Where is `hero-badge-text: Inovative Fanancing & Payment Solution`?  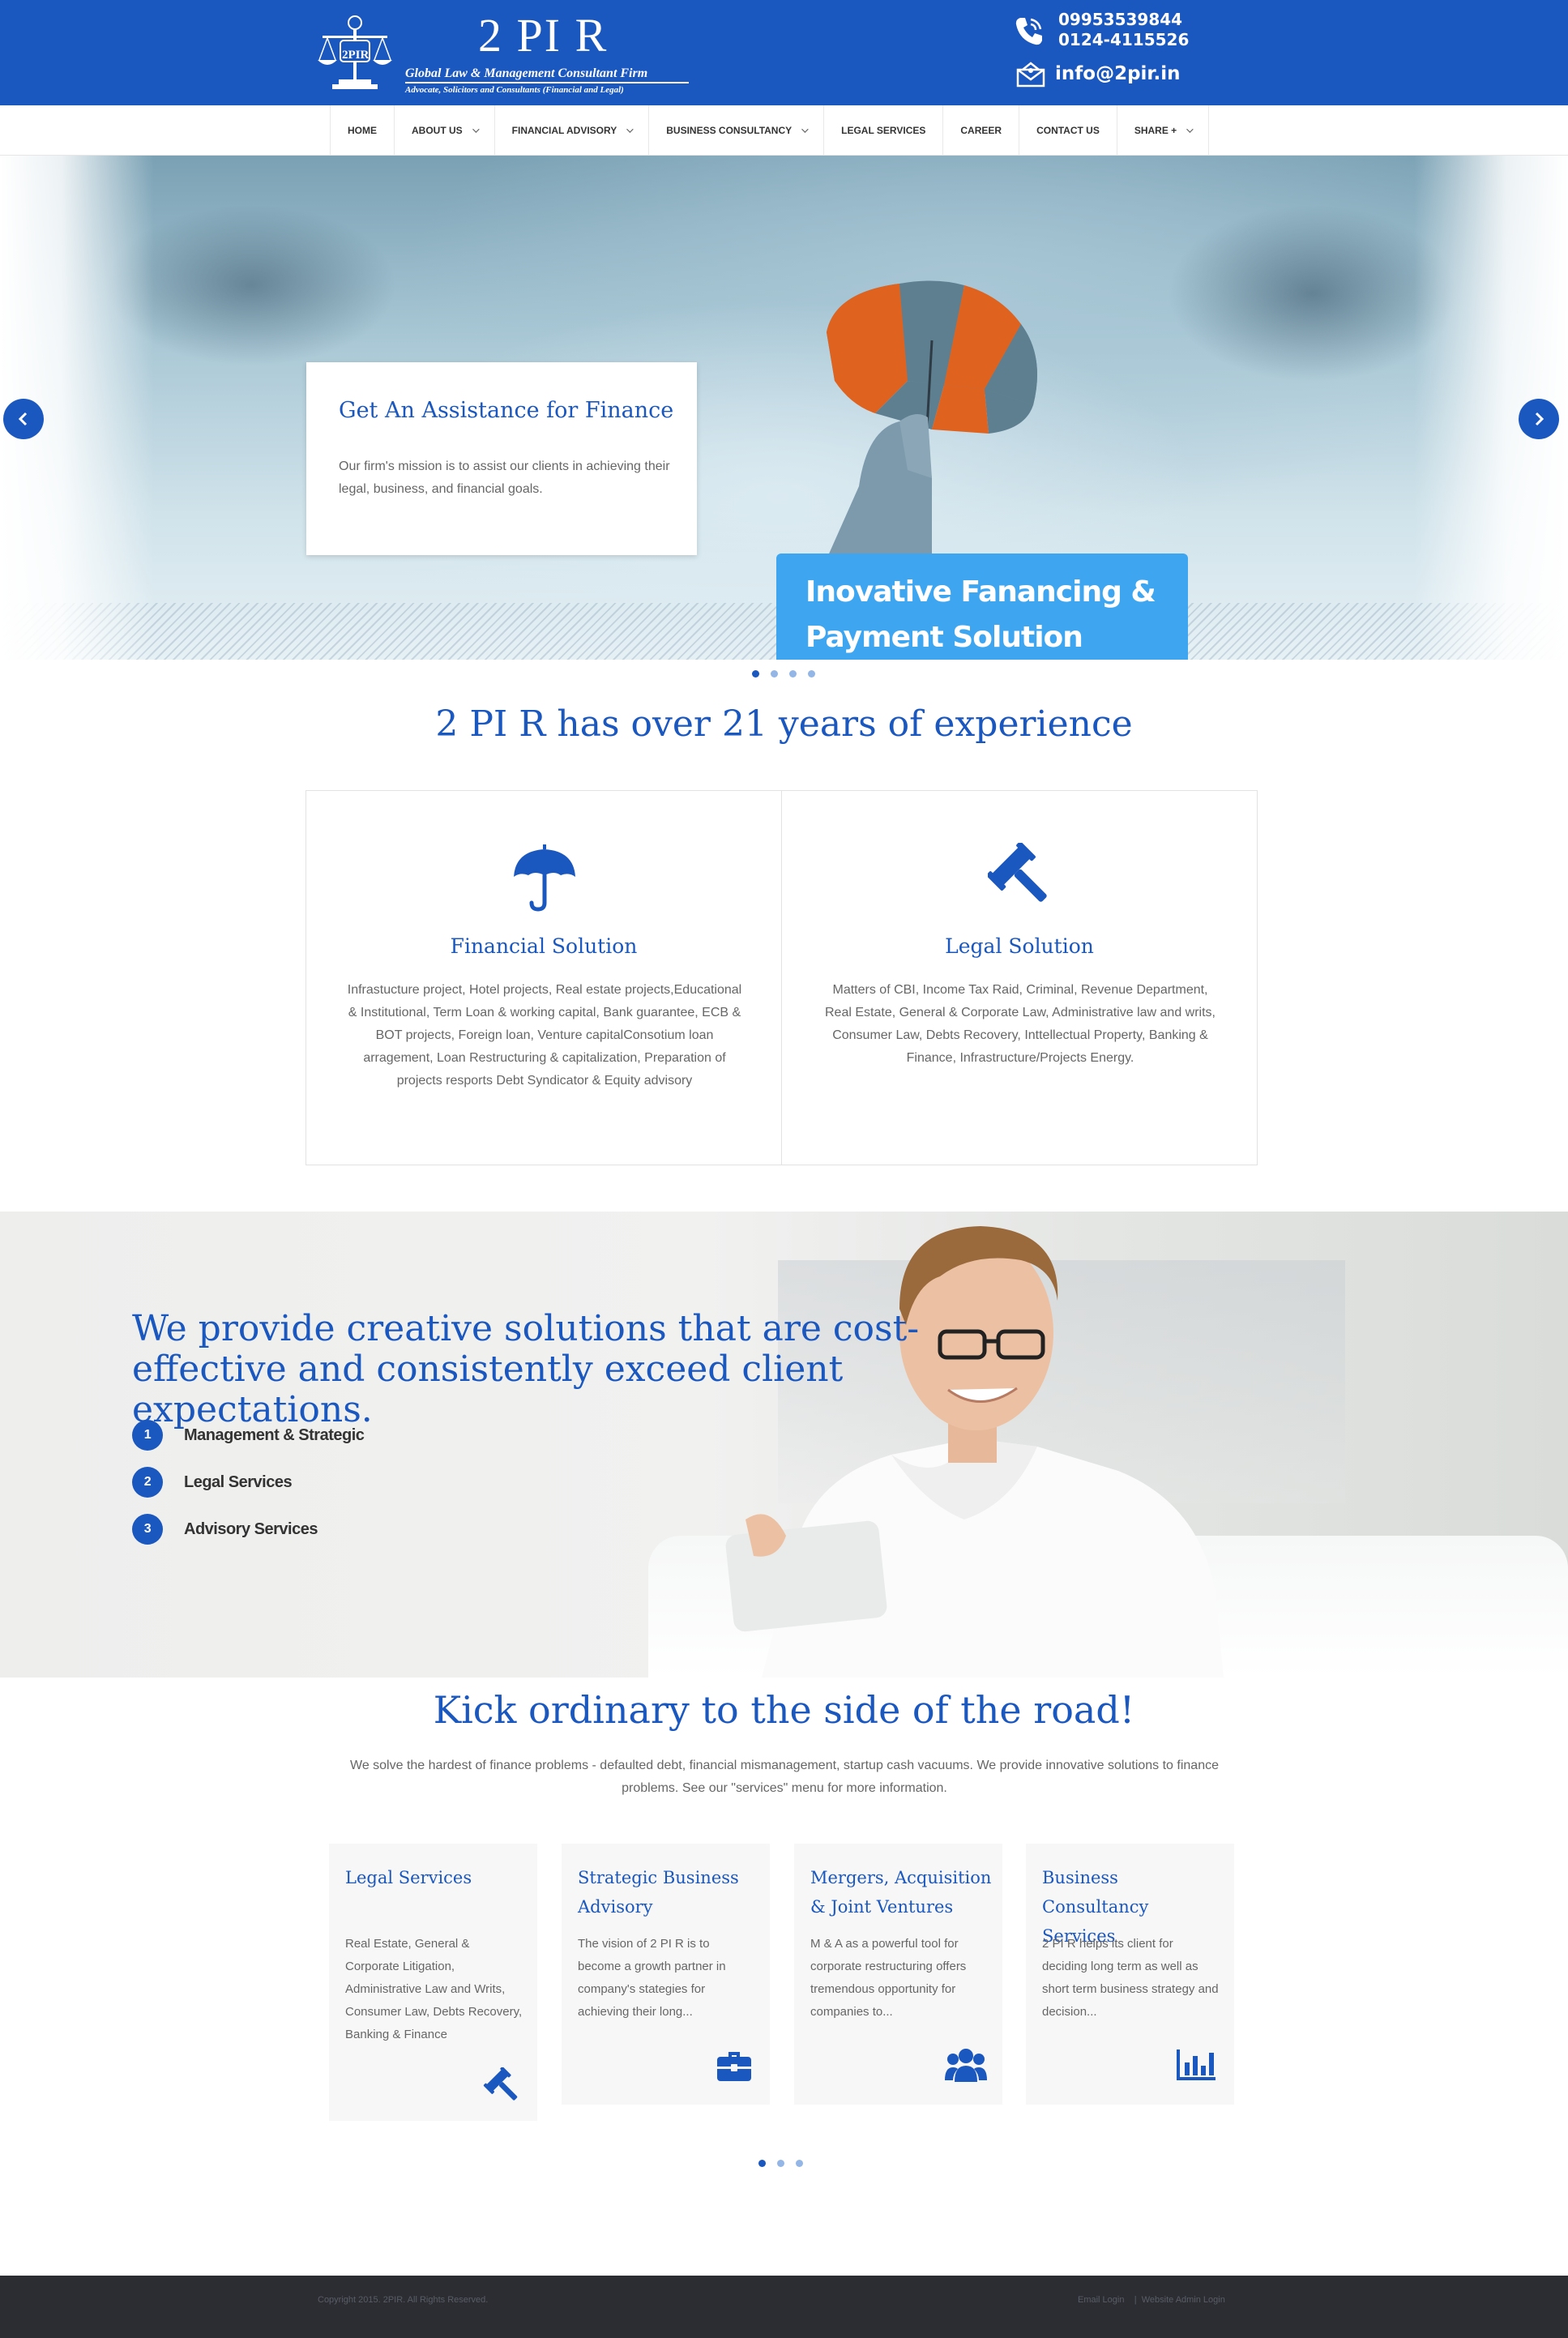
hero-badge-text: Inovative Fanancing & Payment Solution is located at coordinates (981, 614).